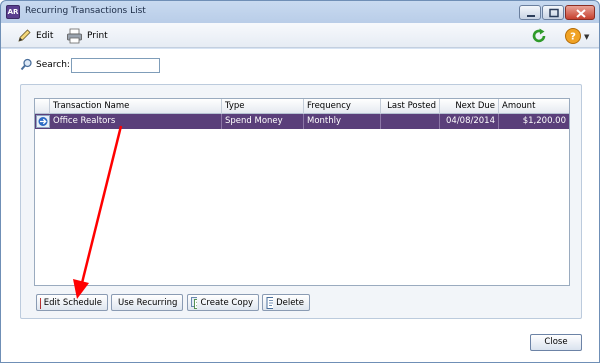  I want to click on cell-transaction-name: Office Realtors, so click(136, 121).